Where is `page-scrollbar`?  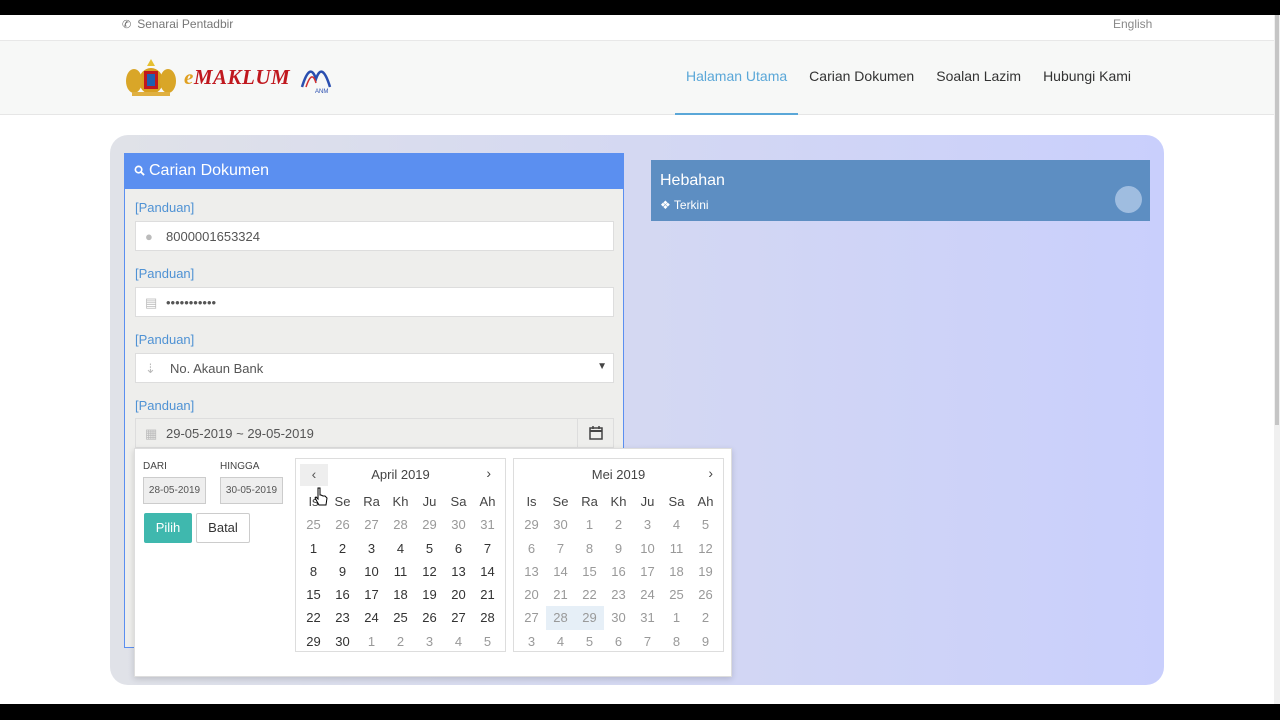 page-scrollbar is located at coordinates (1277, 359).